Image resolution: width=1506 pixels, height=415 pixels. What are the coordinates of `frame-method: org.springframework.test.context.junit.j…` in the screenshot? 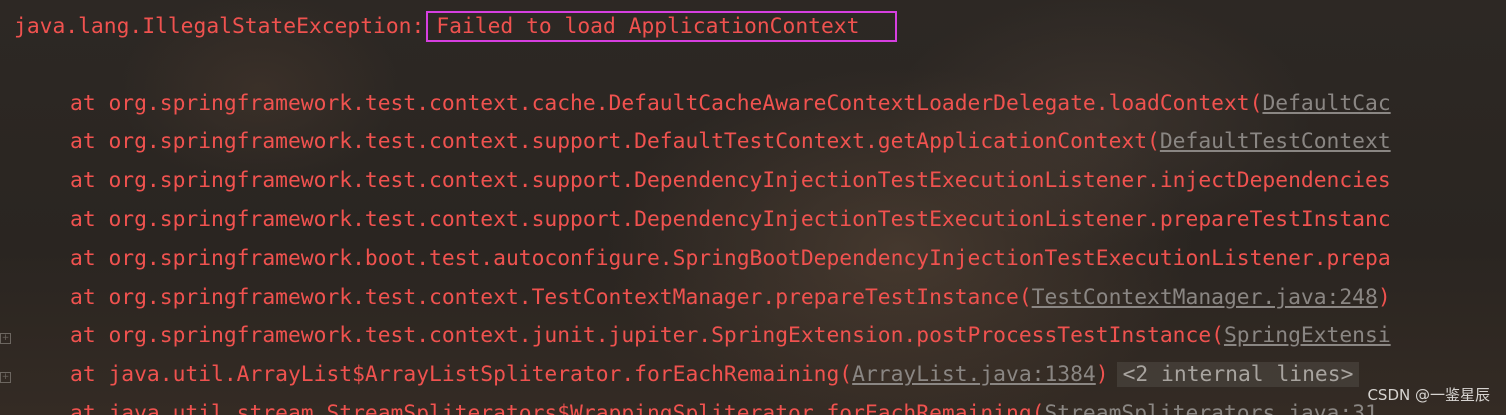 It's located at (666, 335).